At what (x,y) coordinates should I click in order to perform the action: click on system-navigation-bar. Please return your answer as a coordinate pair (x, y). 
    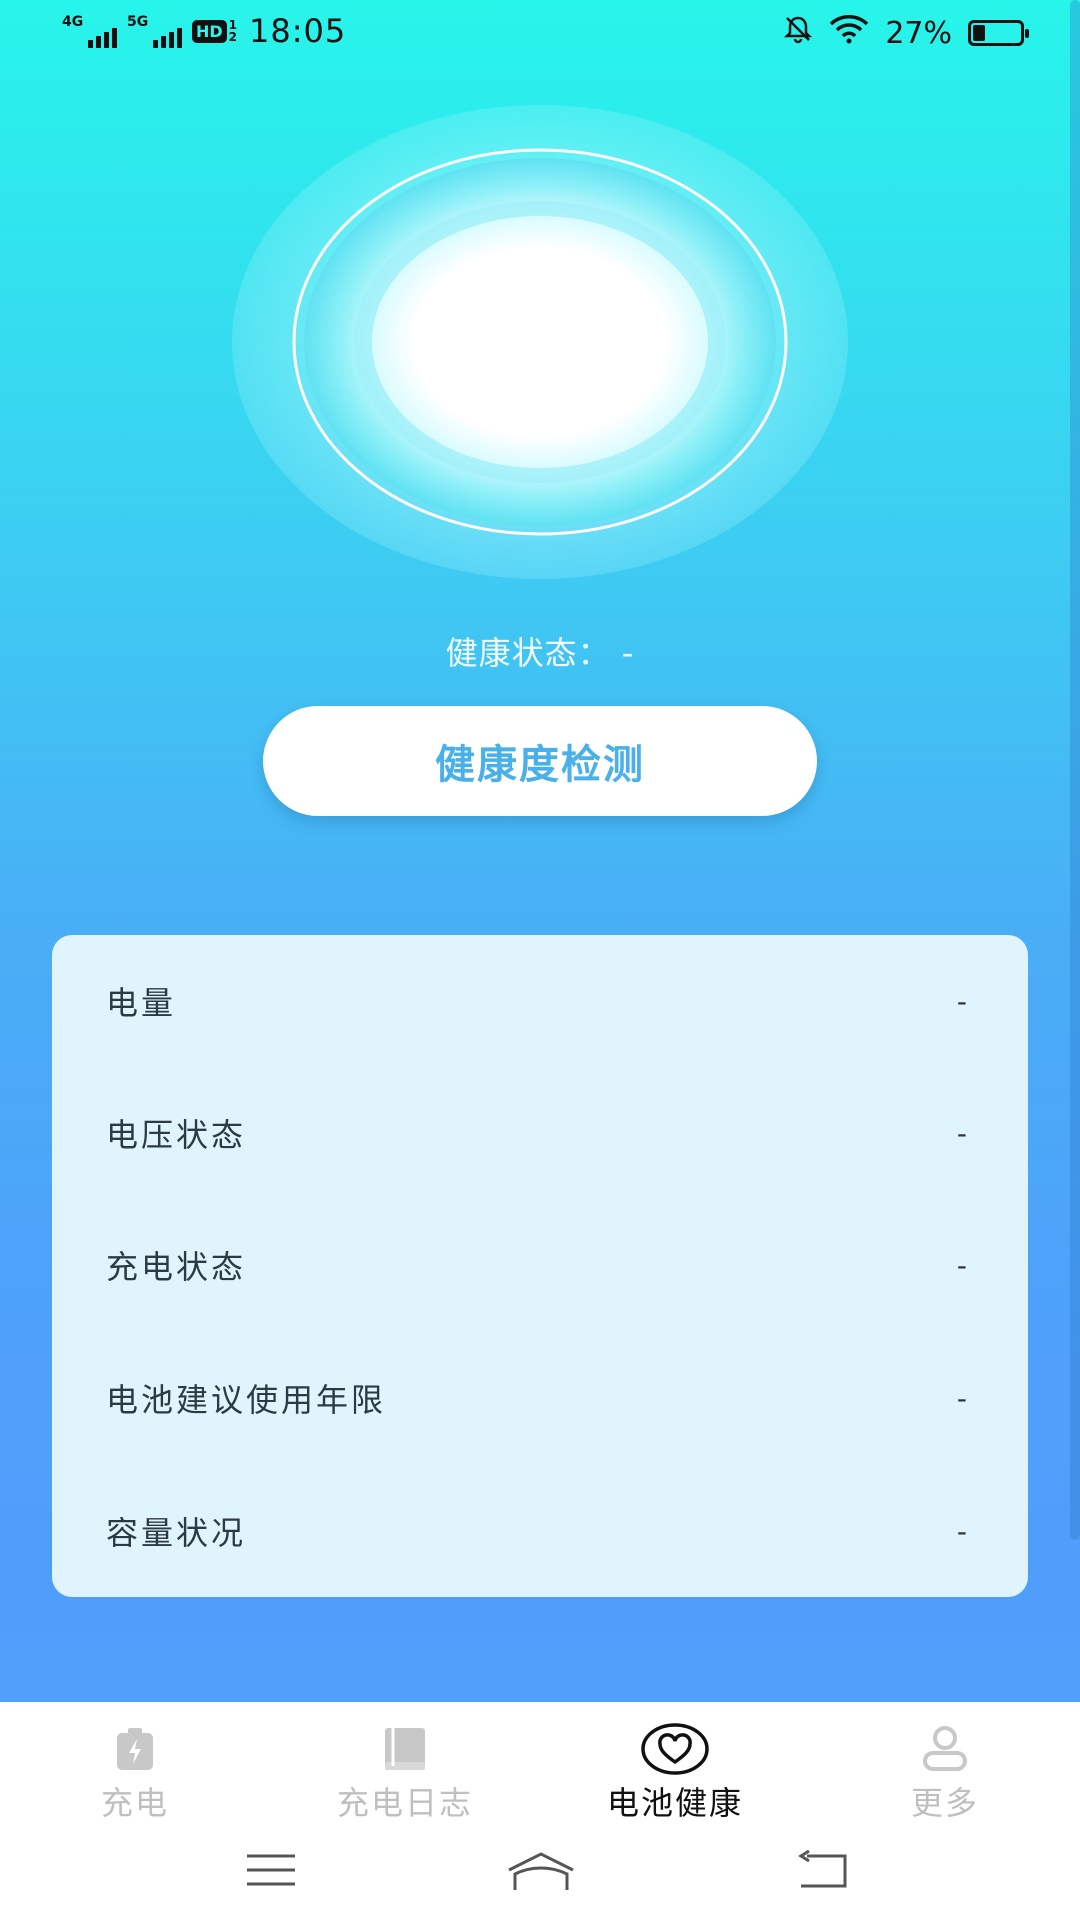
    Looking at the image, I should click on (540, 1875).